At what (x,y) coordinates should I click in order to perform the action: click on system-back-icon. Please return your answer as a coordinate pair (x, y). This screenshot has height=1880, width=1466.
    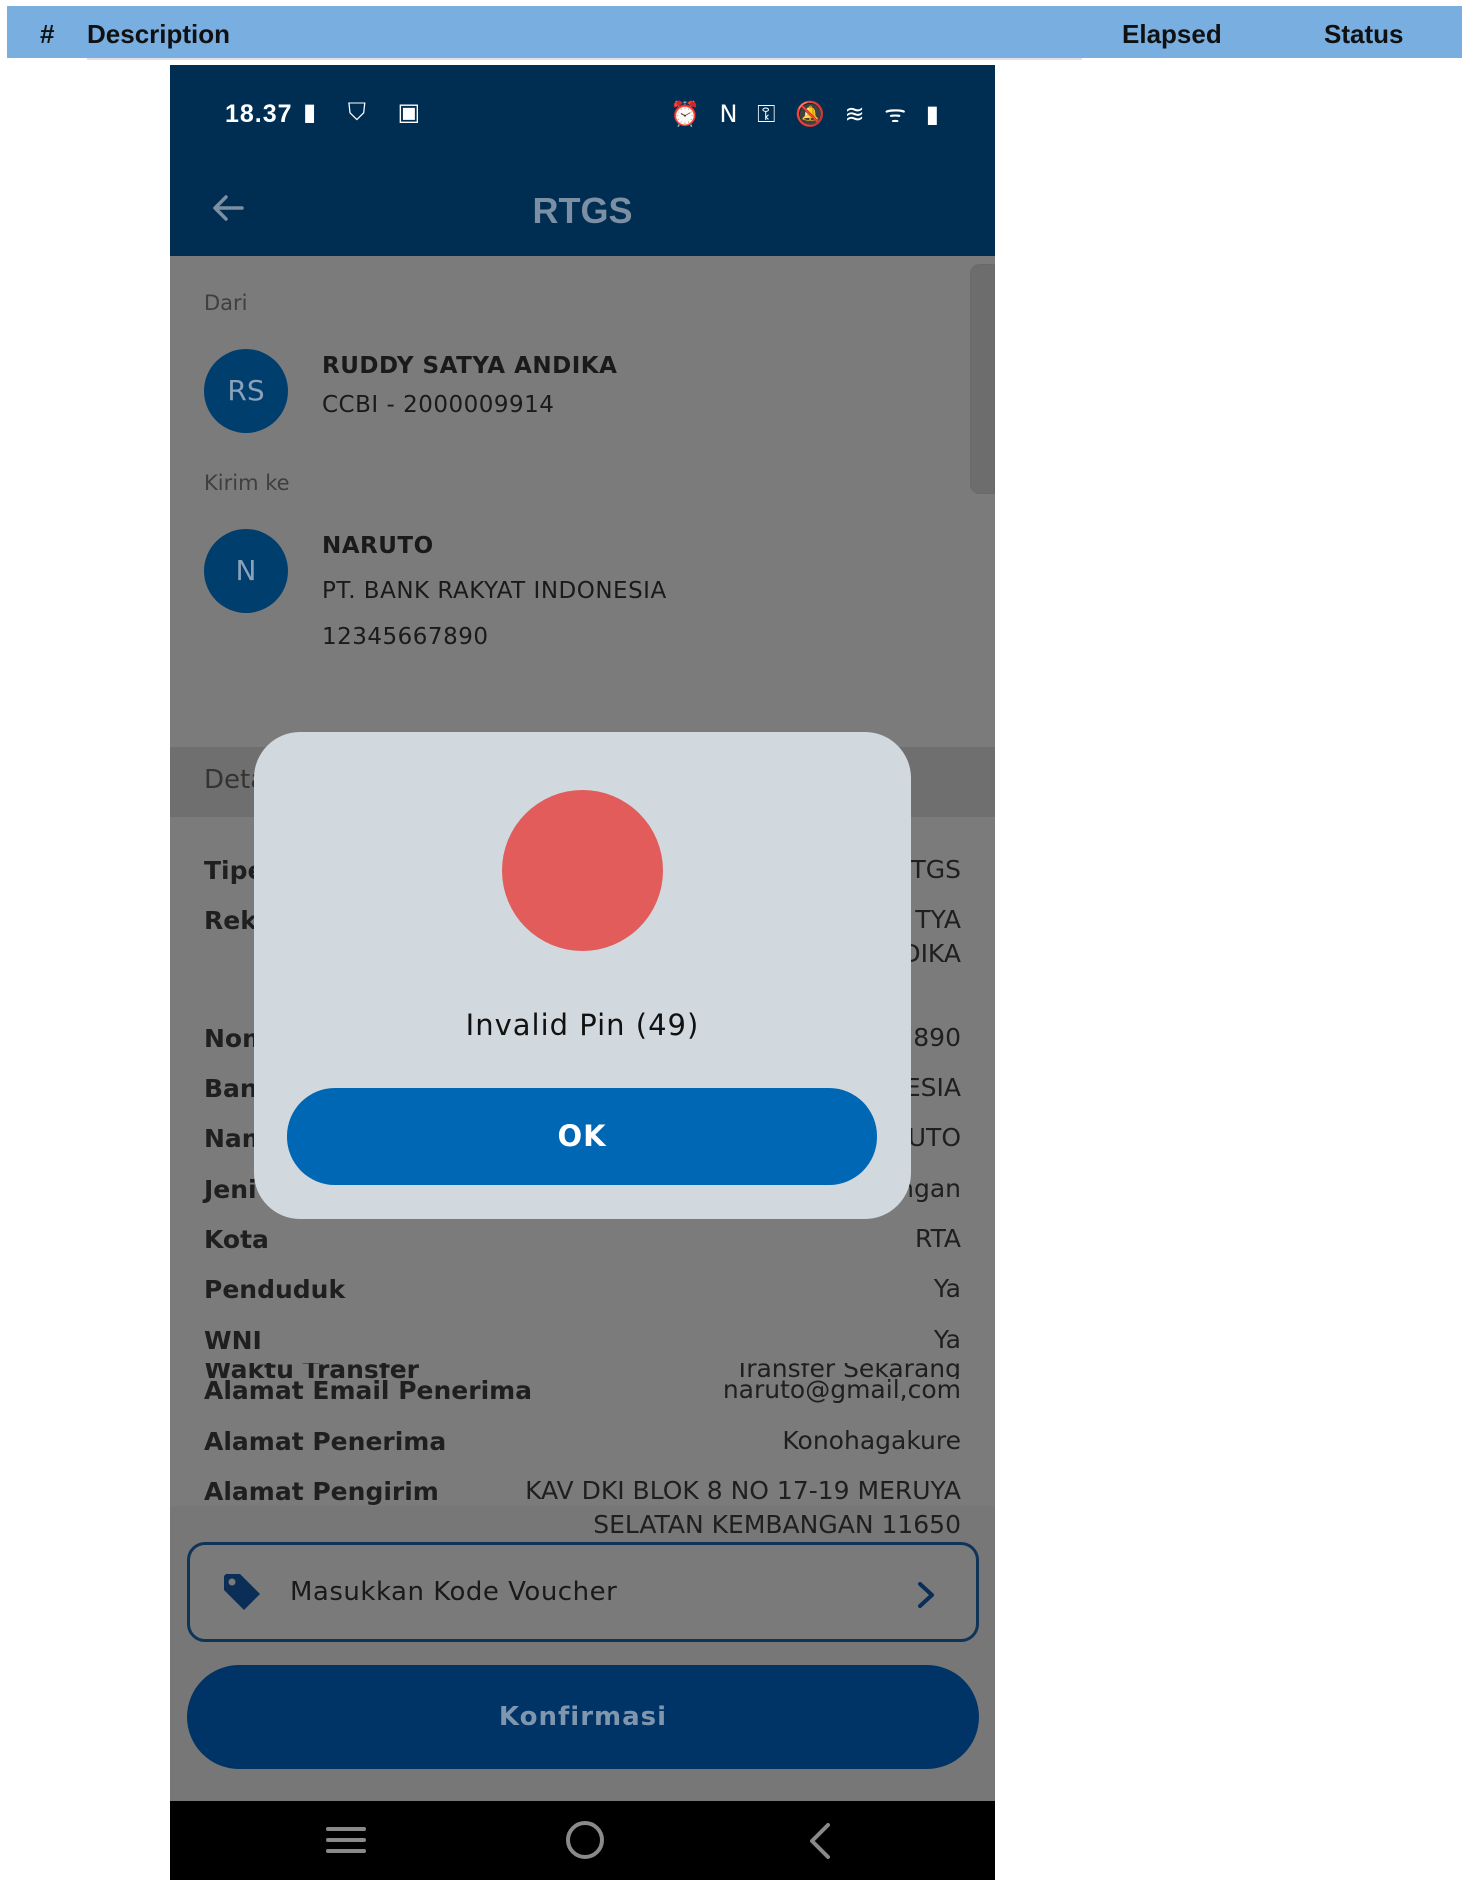
    Looking at the image, I should click on (821, 1841).